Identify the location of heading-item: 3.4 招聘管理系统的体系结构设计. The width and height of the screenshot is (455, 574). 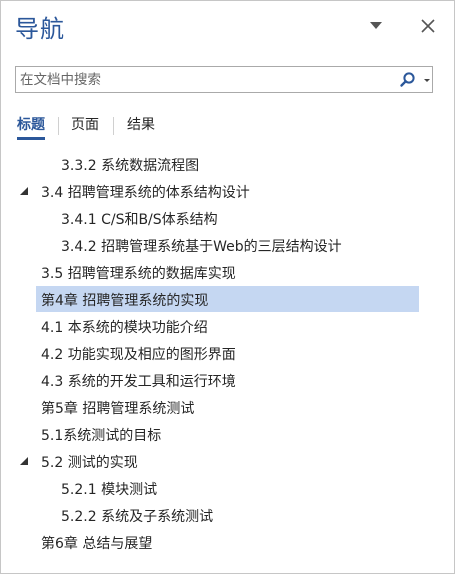
(228, 191).